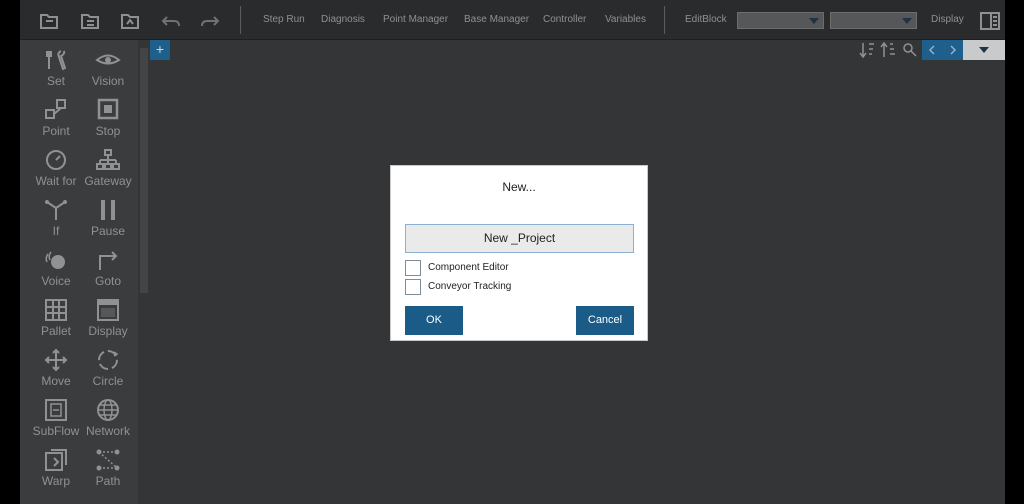 This screenshot has height=504, width=1024. Describe the element at coordinates (413, 268) in the screenshot. I see `component-editor-checkbox` at that location.